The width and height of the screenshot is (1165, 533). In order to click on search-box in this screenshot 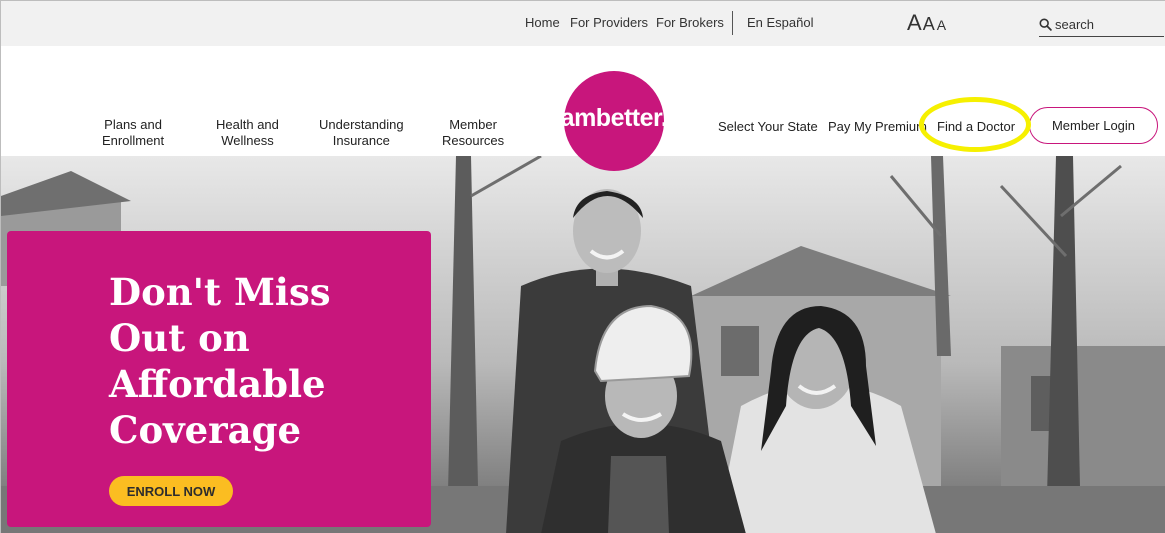, I will do `click(1101, 25)`.